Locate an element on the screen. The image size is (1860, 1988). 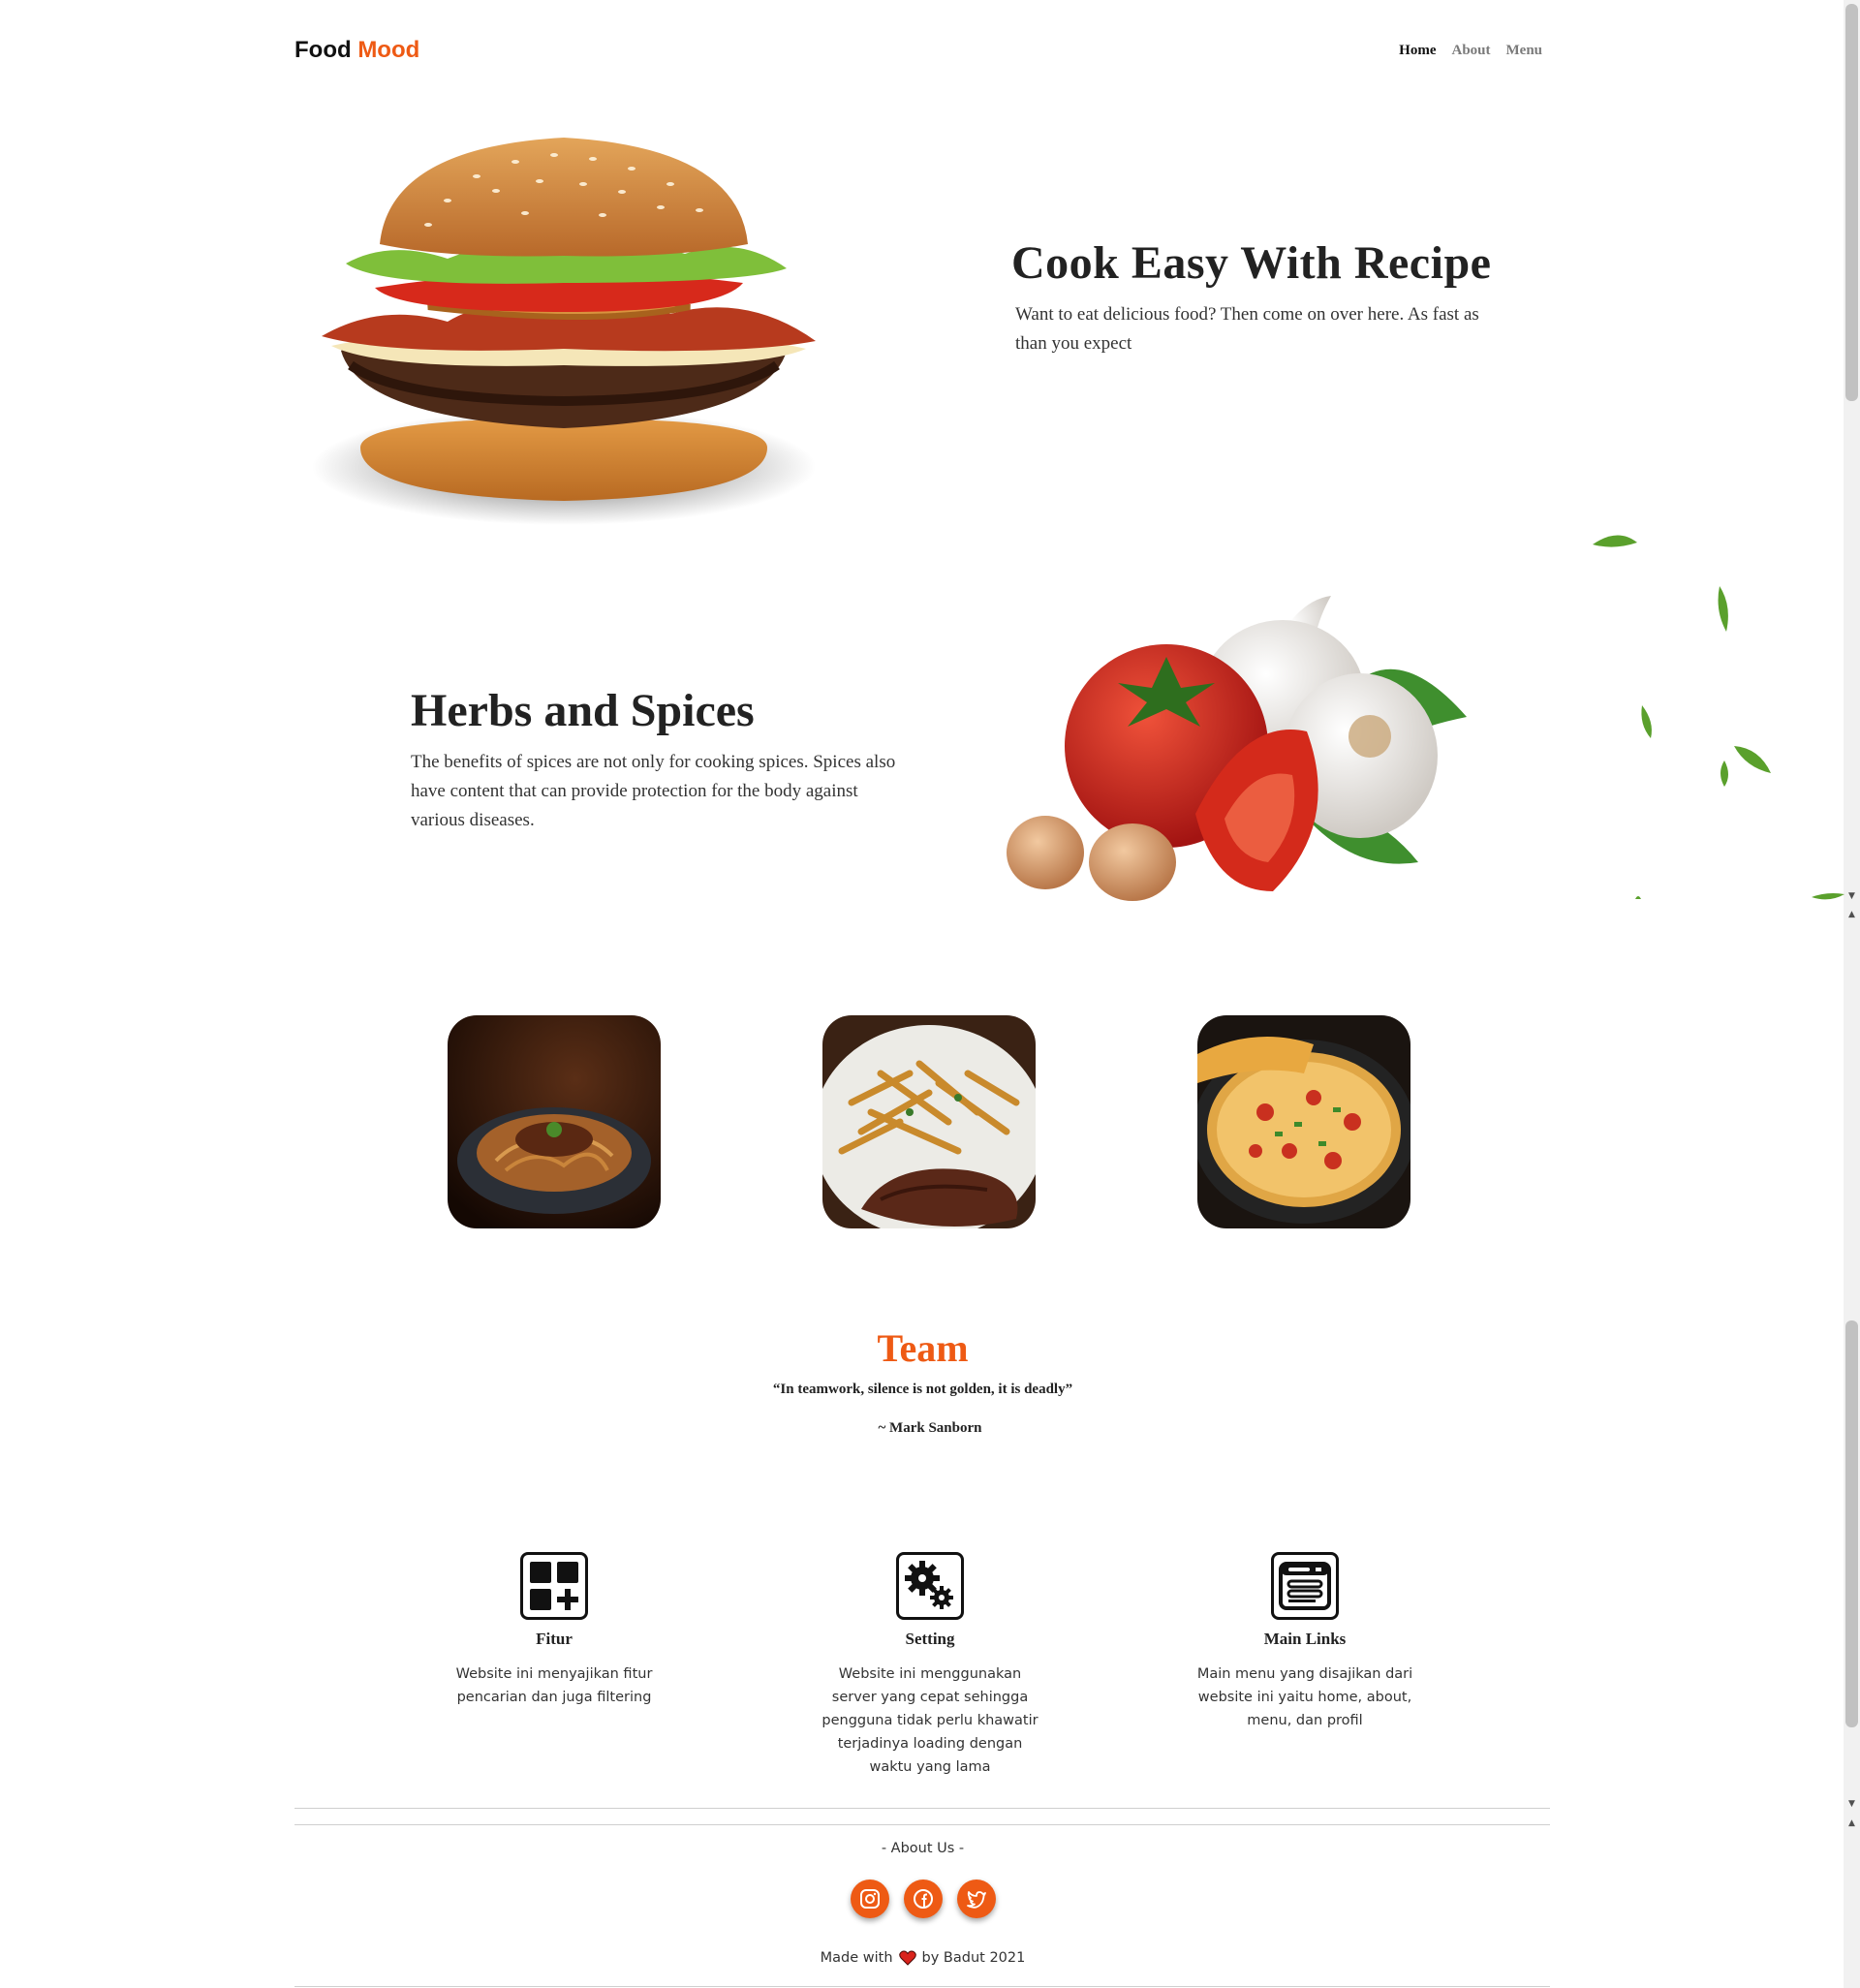
scroll-down-arrow-icon: ▼ is located at coordinates (1852, 1804).